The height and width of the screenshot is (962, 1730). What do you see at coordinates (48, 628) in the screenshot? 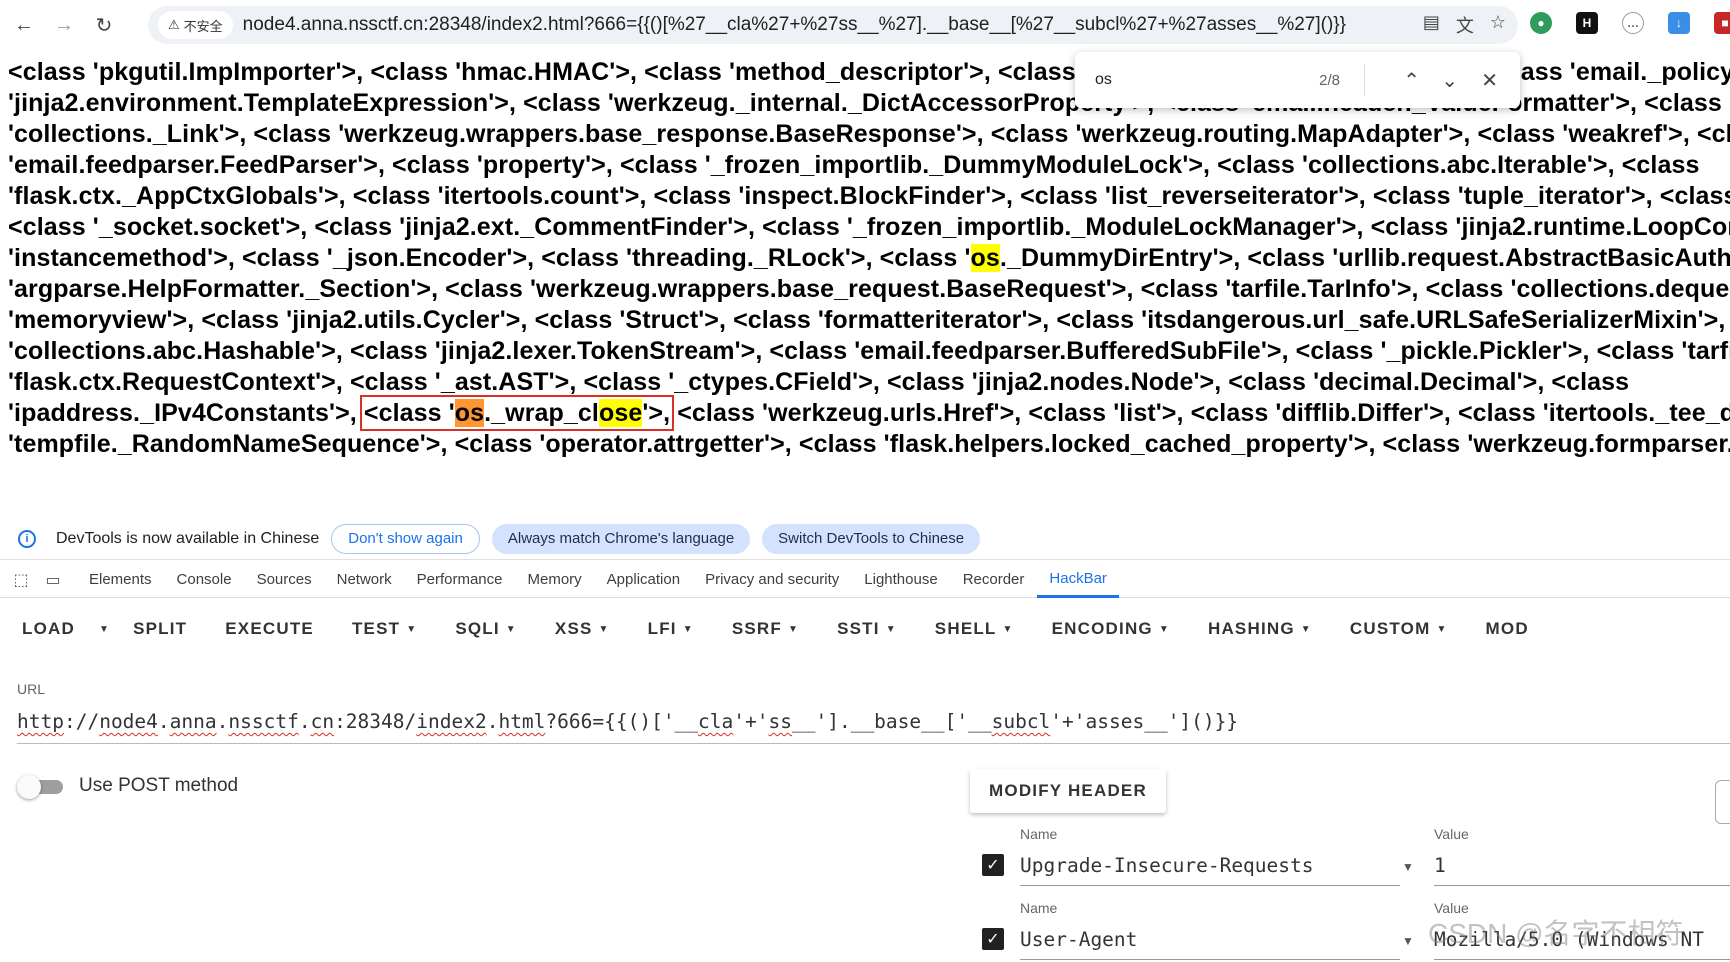
I see `menu-label: LOAD` at bounding box center [48, 628].